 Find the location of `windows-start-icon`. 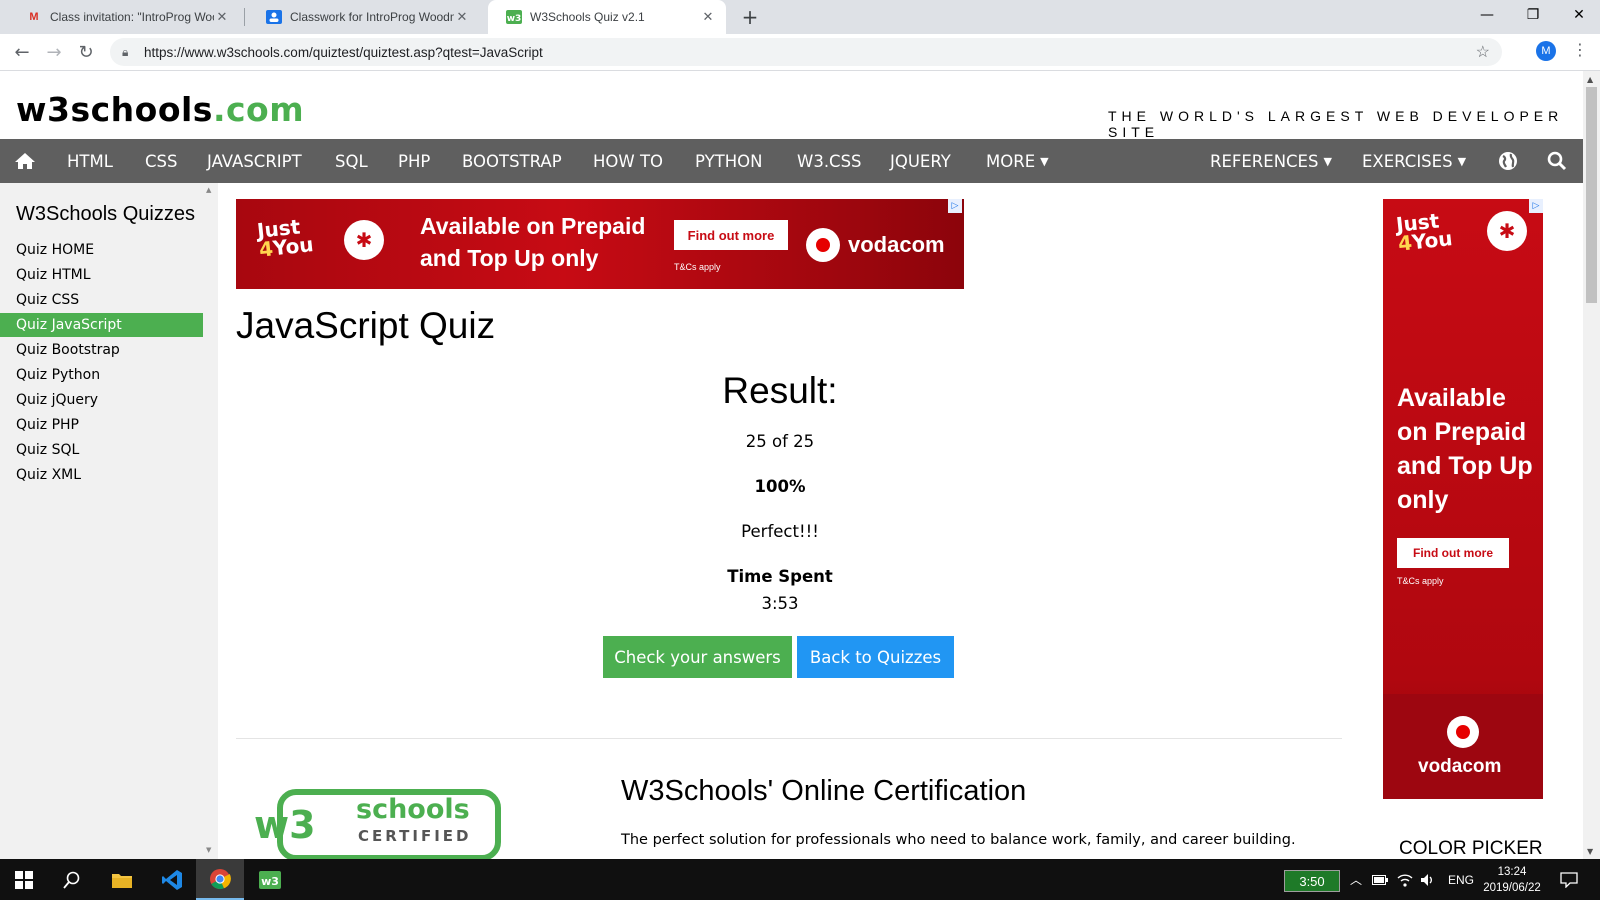

windows-start-icon is located at coordinates (24, 879).